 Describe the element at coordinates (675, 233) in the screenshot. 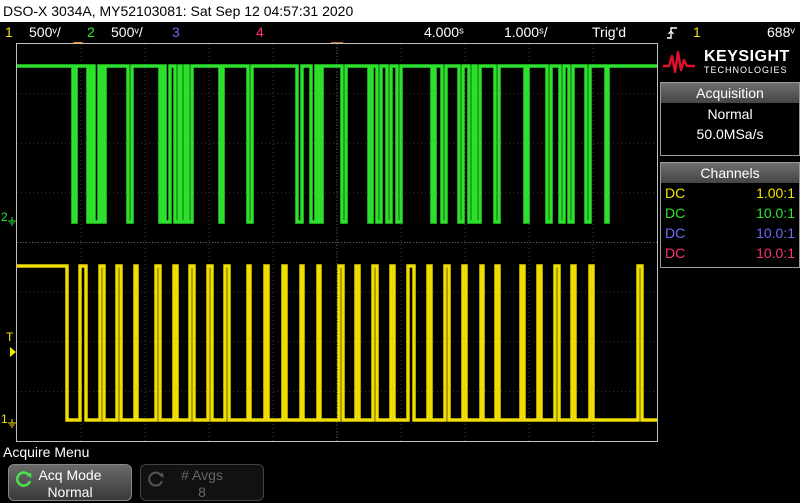

I see `ch3-coupling: DC` at that location.